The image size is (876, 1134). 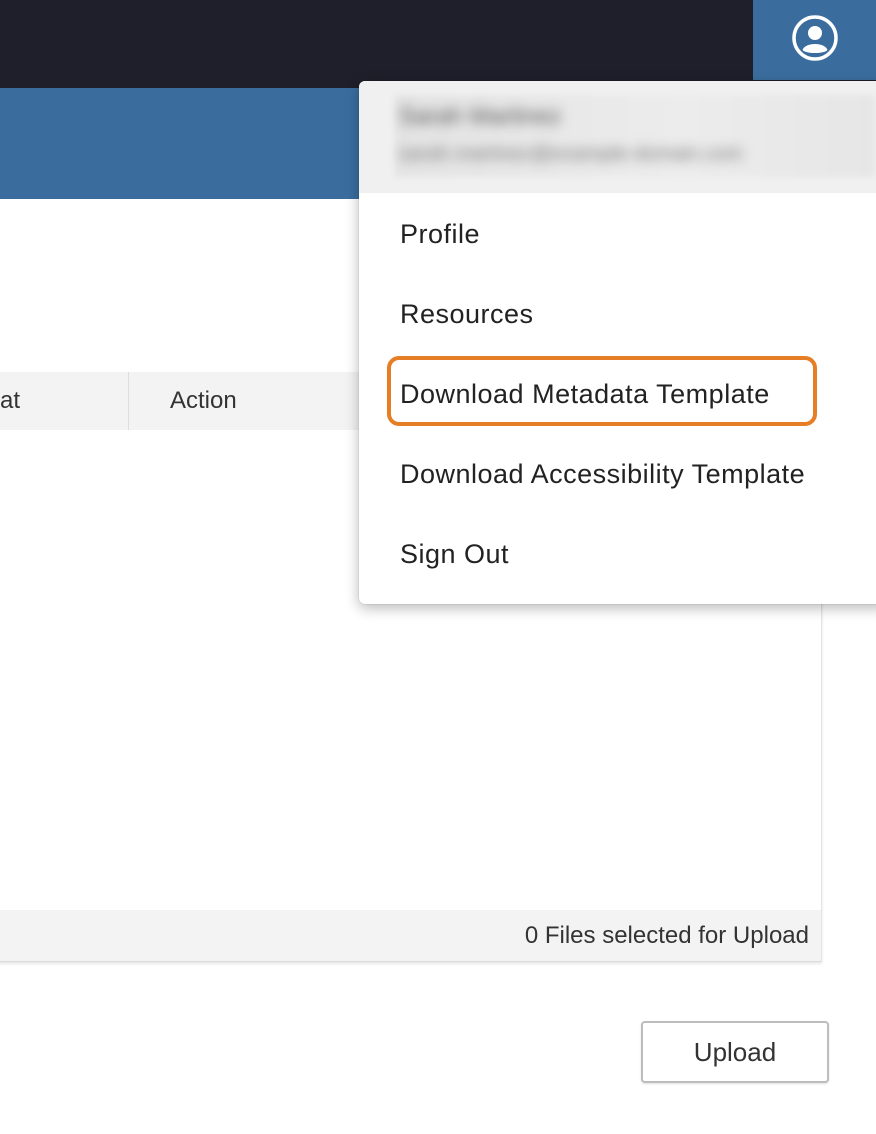 I want to click on upload-button: Upload, so click(x=735, y=1052).